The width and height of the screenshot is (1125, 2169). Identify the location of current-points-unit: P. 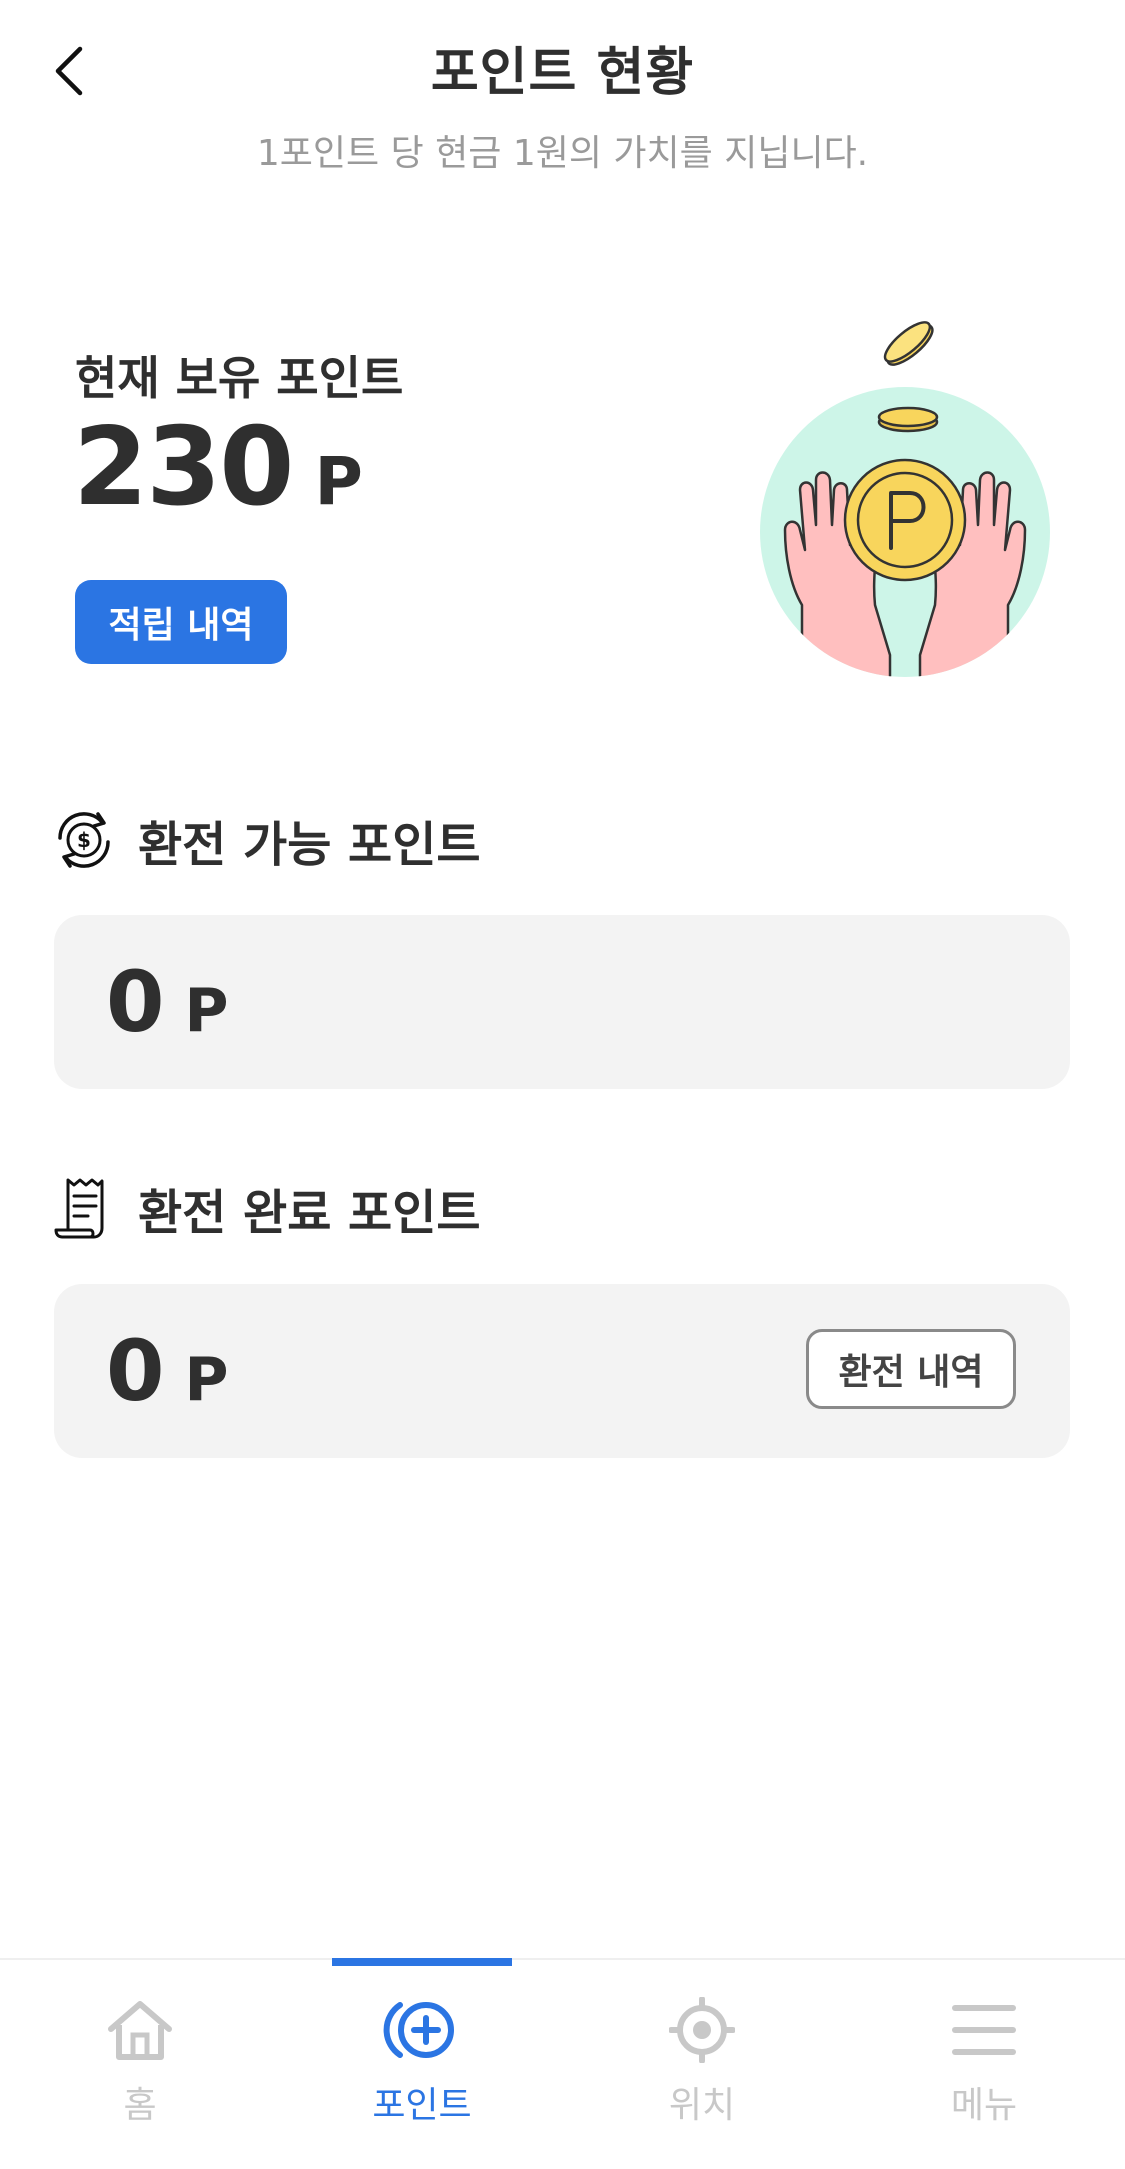
(338, 481).